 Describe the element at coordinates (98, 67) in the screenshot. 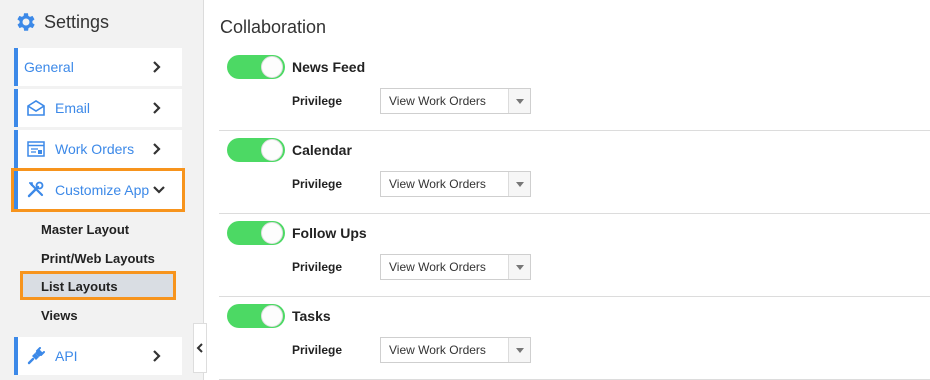

I see `sidebar-item-general: General` at that location.